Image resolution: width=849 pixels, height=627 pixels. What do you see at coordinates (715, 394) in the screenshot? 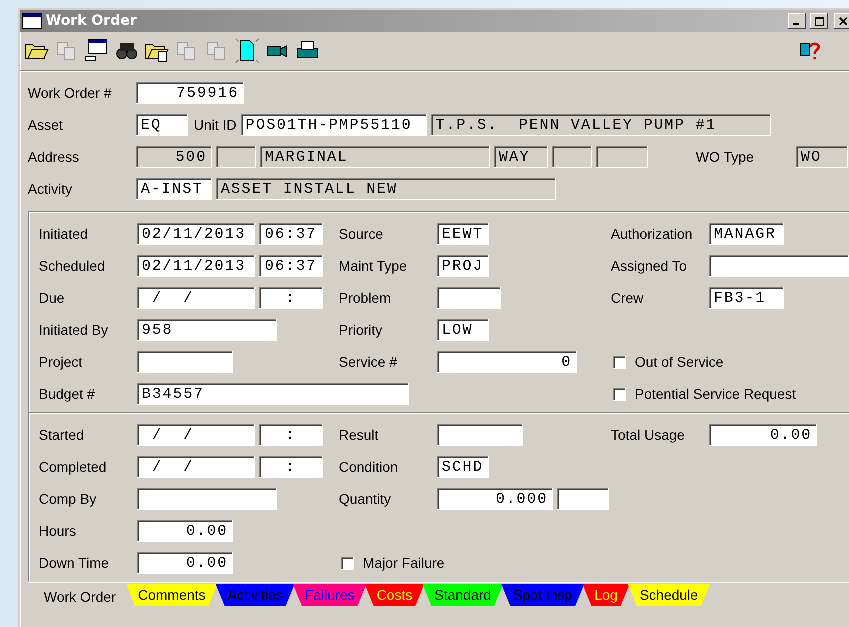
I see `checkbox-label: Potential Service Request` at bounding box center [715, 394].